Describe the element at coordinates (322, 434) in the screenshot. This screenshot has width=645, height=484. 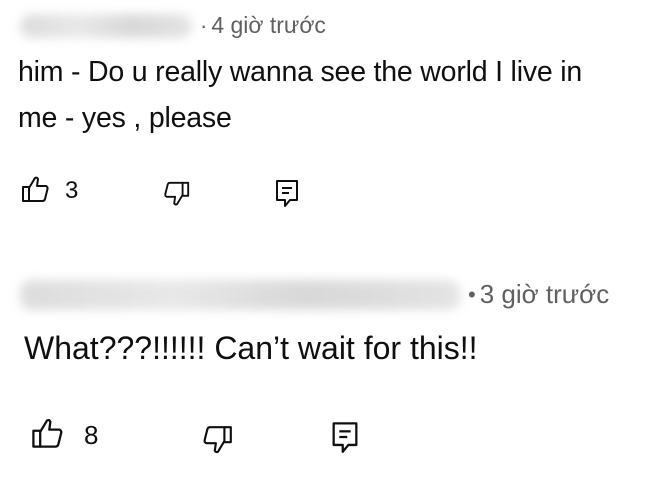
I see `comment-actions: 8` at that location.